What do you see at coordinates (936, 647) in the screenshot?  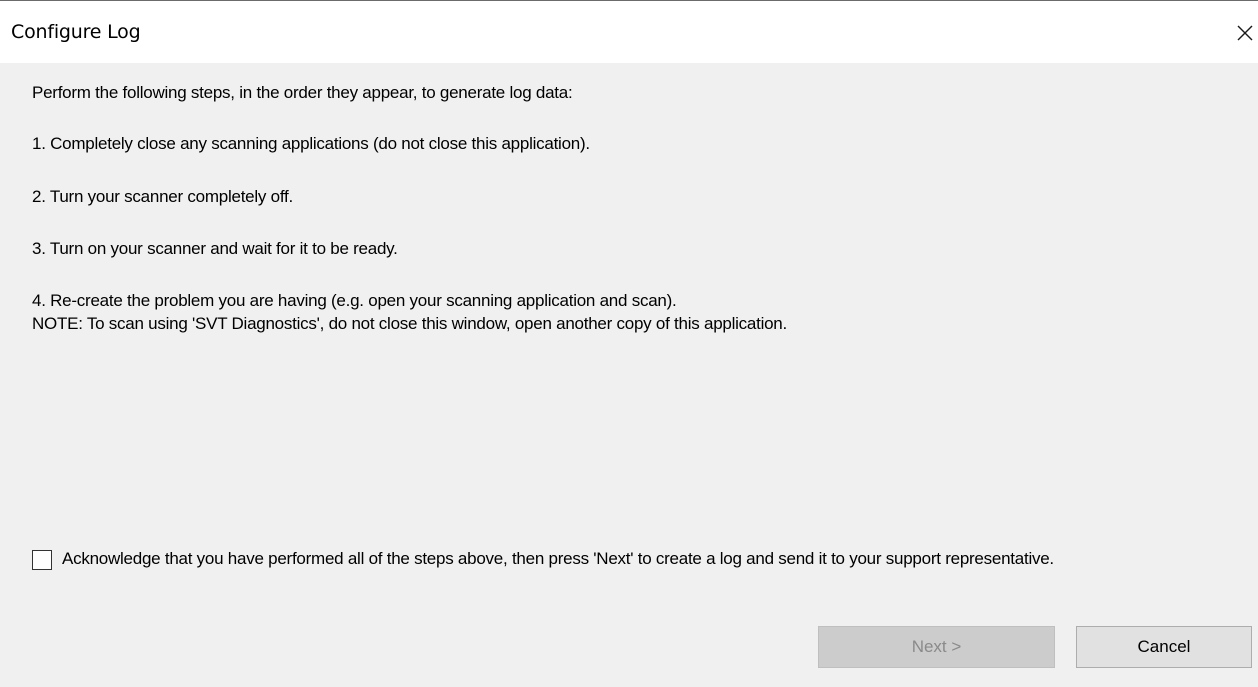 I see `next-button: Next >` at bounding box center [936, 647].